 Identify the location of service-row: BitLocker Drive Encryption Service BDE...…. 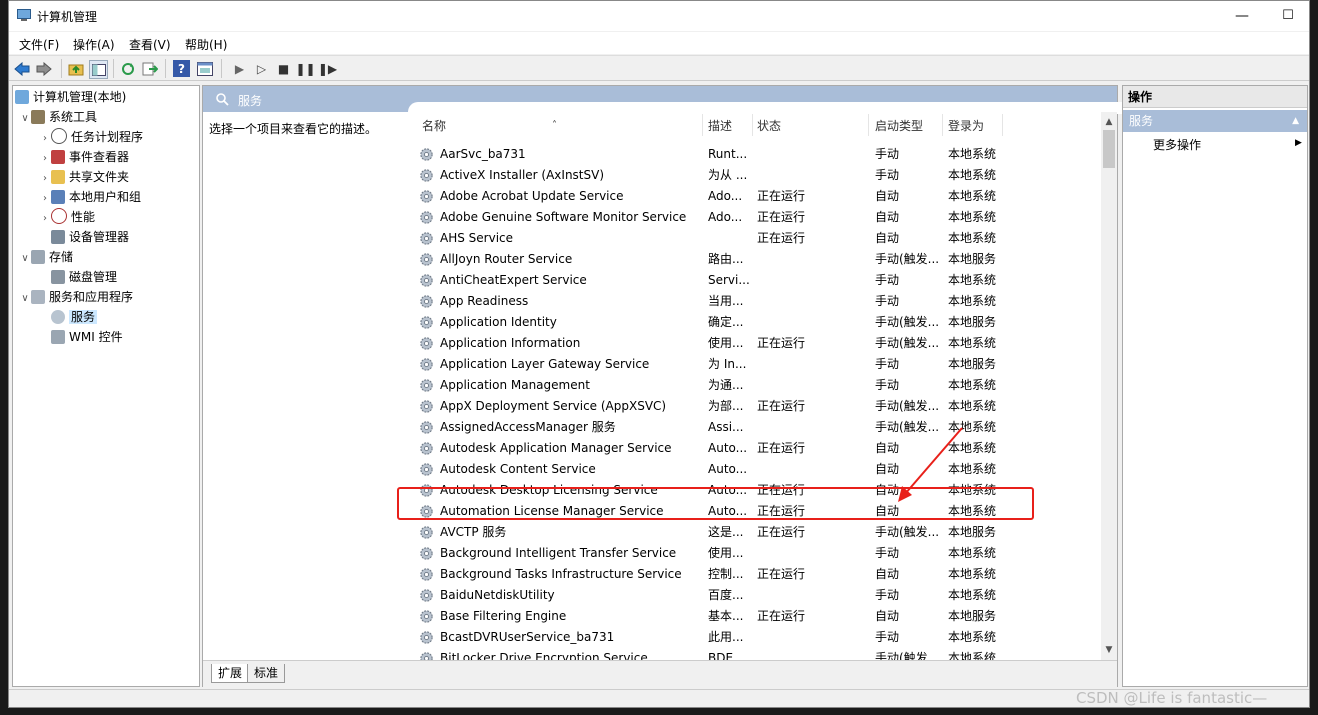
(758, 654).